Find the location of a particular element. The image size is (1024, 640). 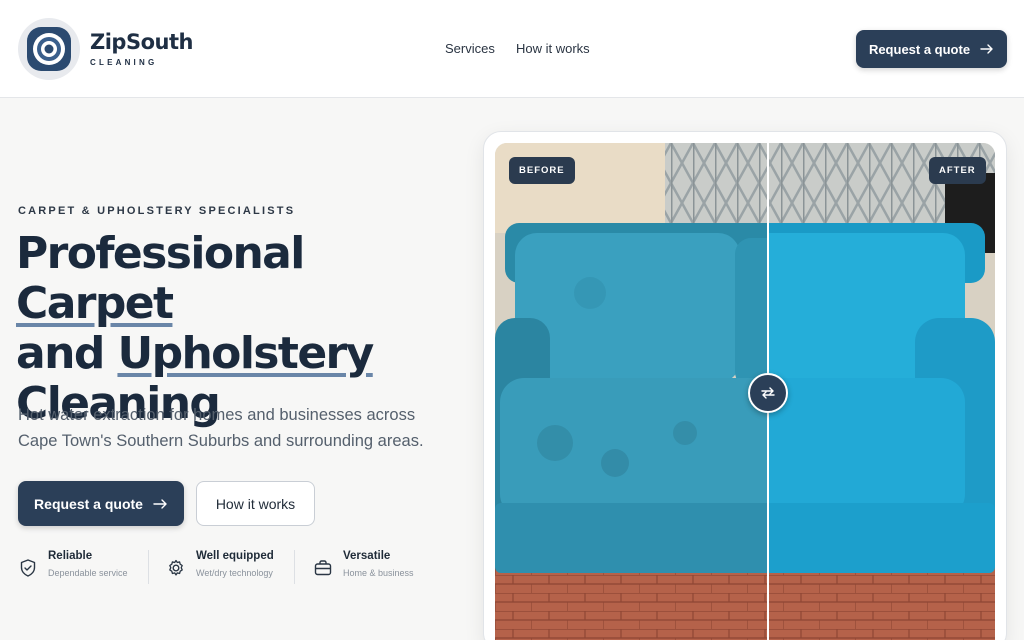

hero-request-quote-button: Request a quote is located at coordinates (101, 503).